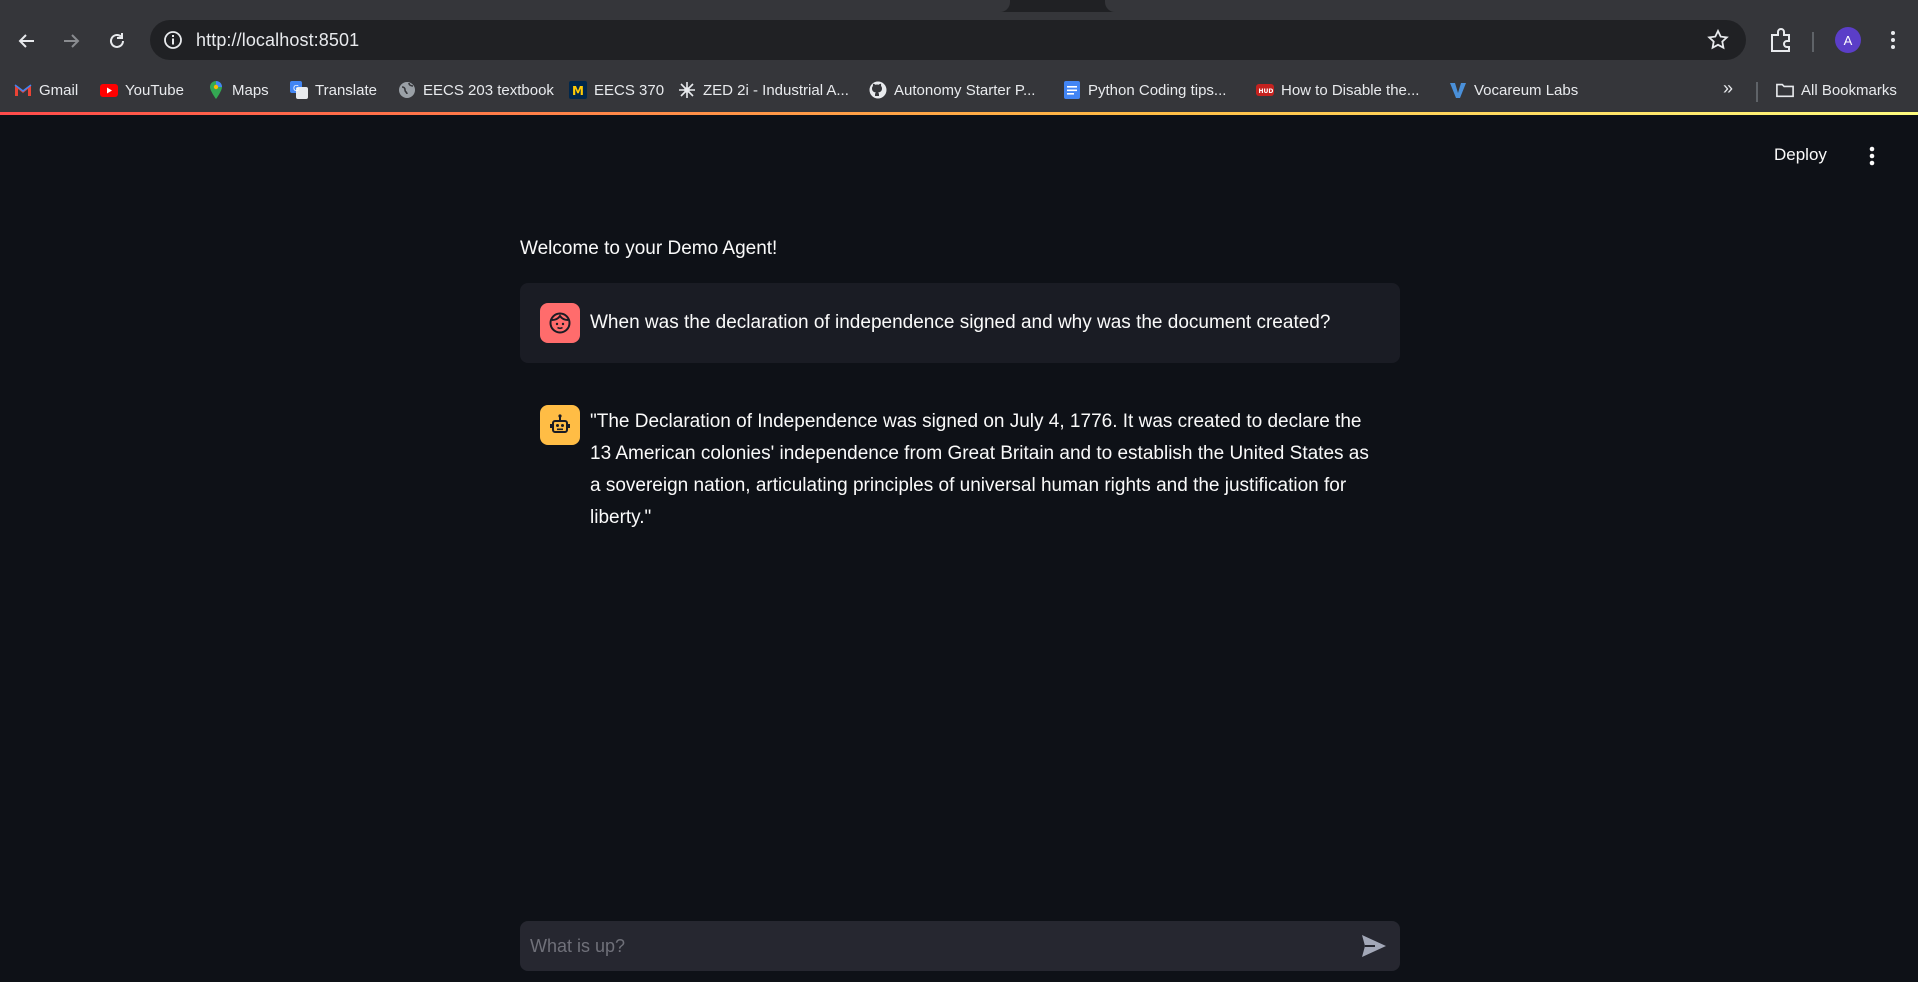 The height and width of the screenshot is (982, 1918). I want to click on bookmark-gmail: Gmail, so click(46, 90).